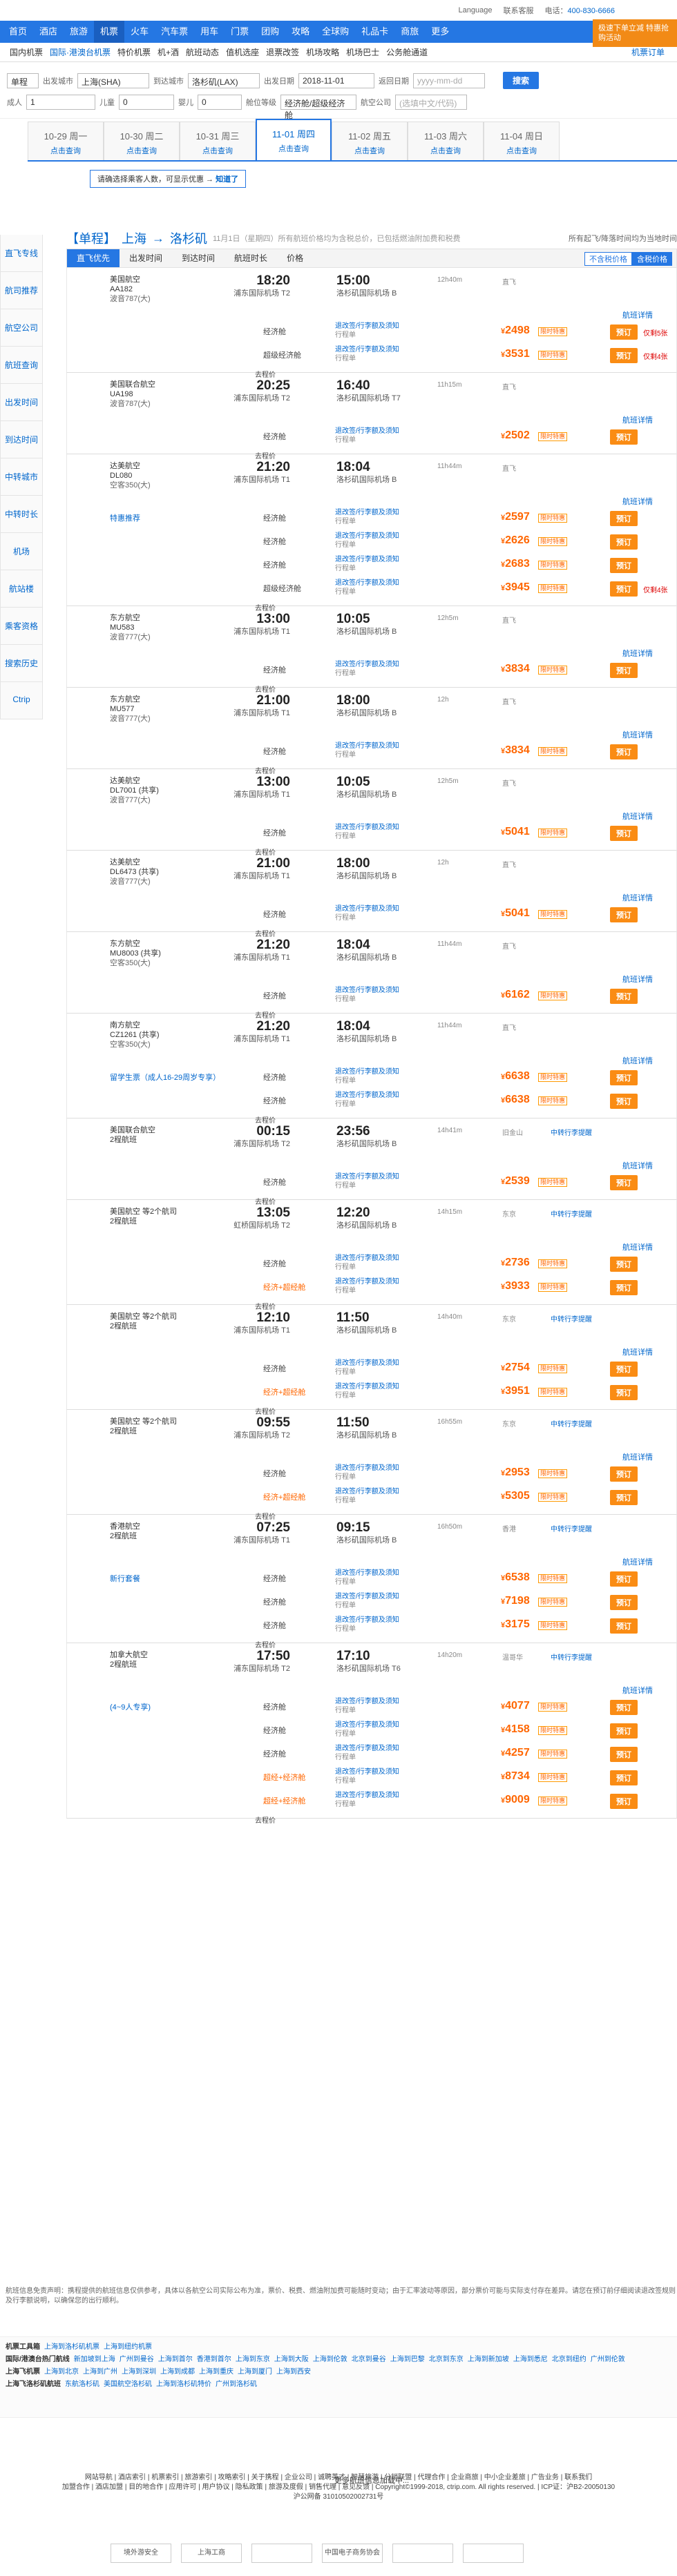 The image size is (677, 2576). Describe the element at coordinates (21, 365) in the screenshot. I see `sidebar-item: 航班查询` at that location.